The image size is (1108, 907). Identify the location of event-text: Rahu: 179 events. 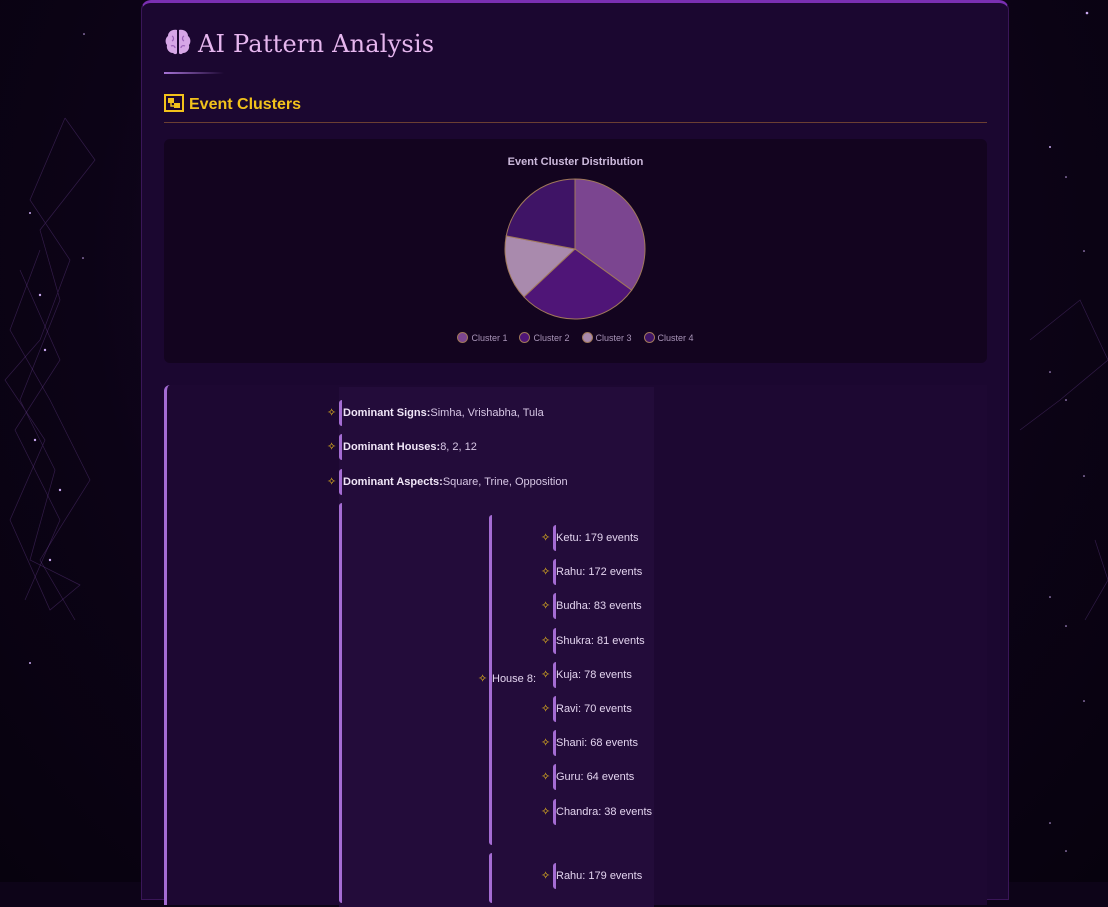
(599, 876).